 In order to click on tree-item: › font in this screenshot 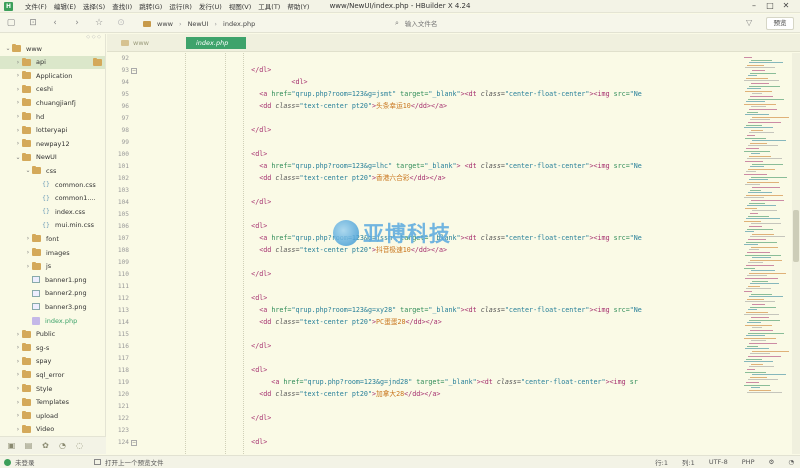, I will do `click(52, 238)`.